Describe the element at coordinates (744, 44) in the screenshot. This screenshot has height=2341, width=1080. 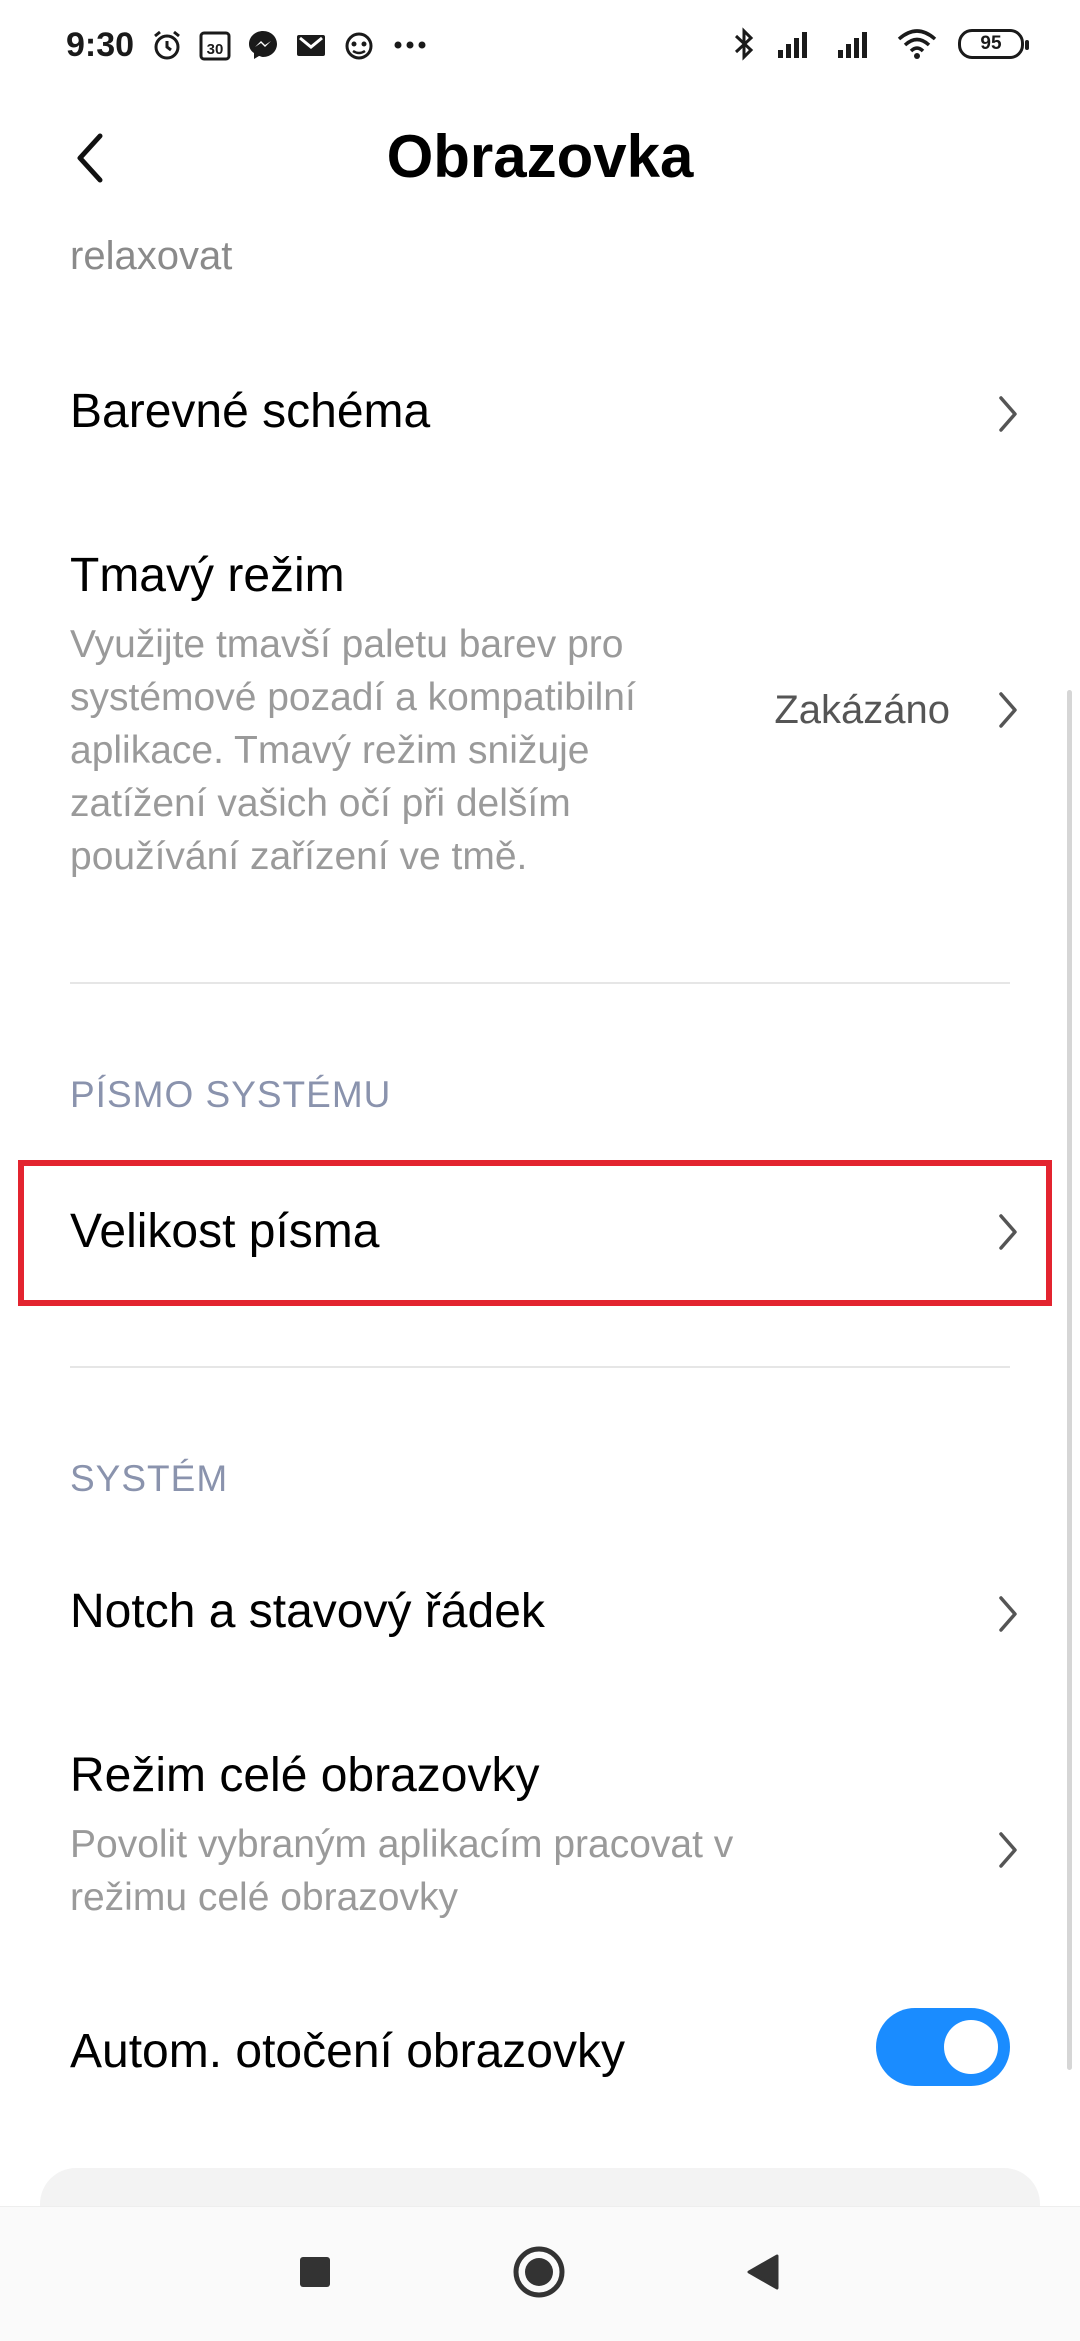
I see `bluetooth-icon` at that location.